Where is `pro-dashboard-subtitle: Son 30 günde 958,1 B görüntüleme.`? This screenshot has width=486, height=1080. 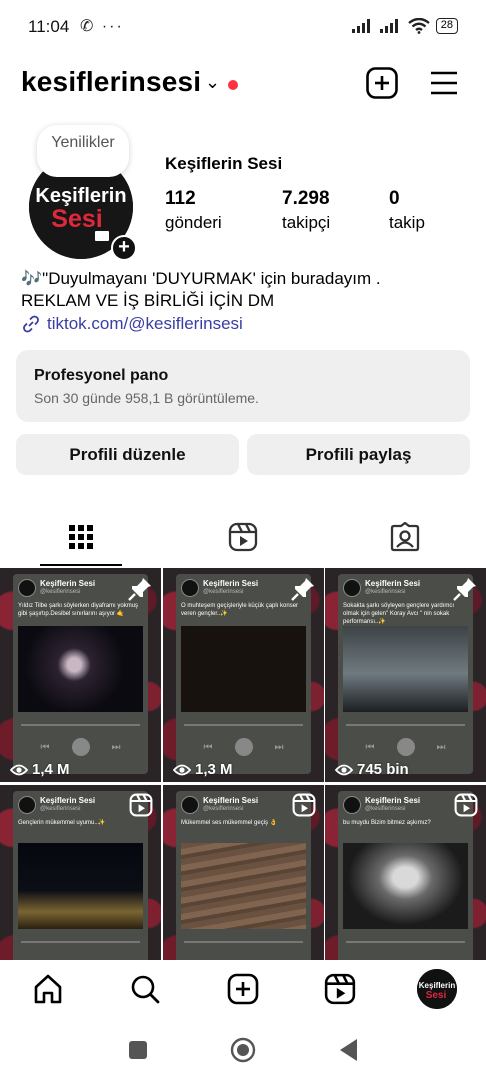 pro-dashboard-subtitle: Son 30 günde 958,1 B görüntüleme. is located at coordinates (146, 398).